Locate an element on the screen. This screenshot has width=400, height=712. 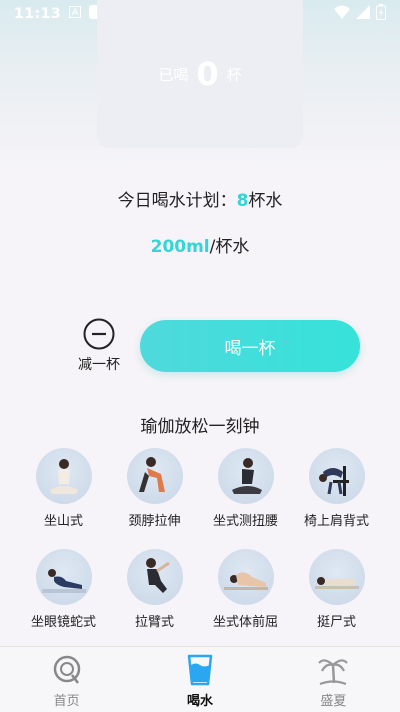
battery-icon is located at coordinates (381, 14).